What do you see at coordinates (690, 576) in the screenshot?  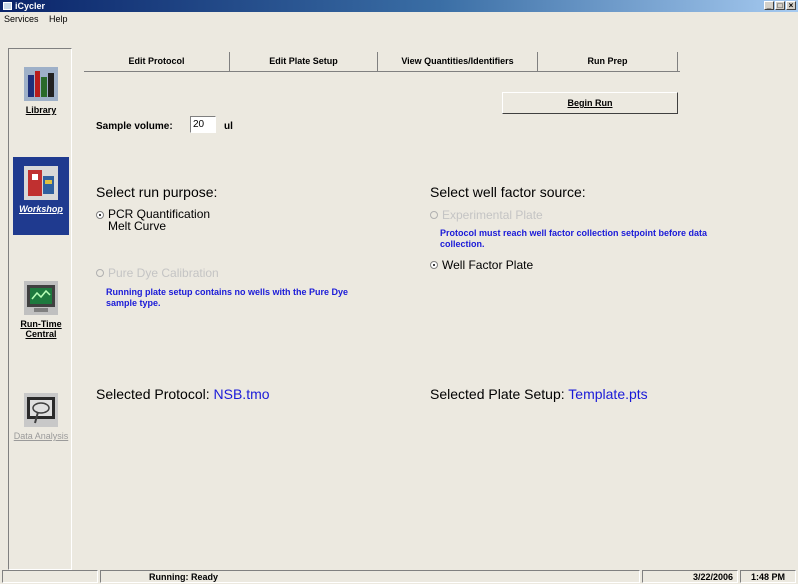 I see `status-date: 3/22/2006` at bounding box center [690, 576].